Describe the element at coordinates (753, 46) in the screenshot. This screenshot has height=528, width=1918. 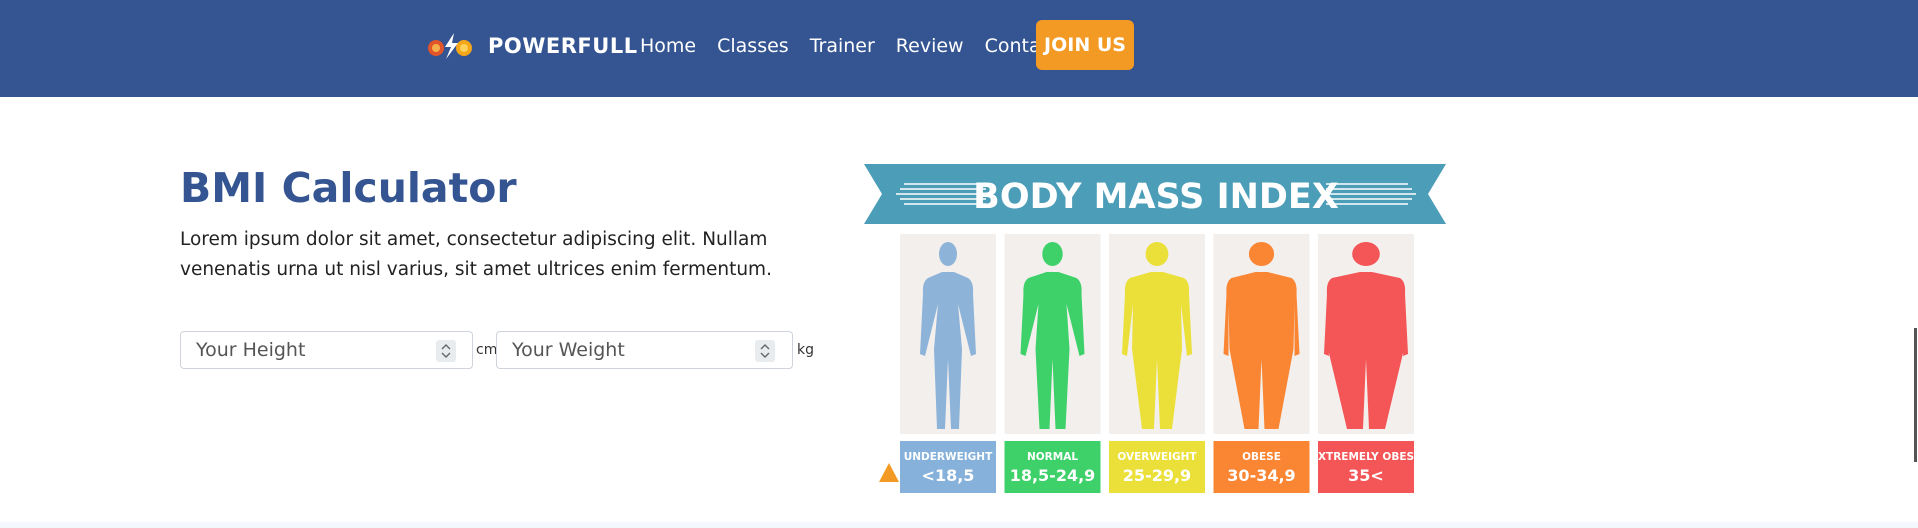
I see `nav-classes: Classes` at that location.